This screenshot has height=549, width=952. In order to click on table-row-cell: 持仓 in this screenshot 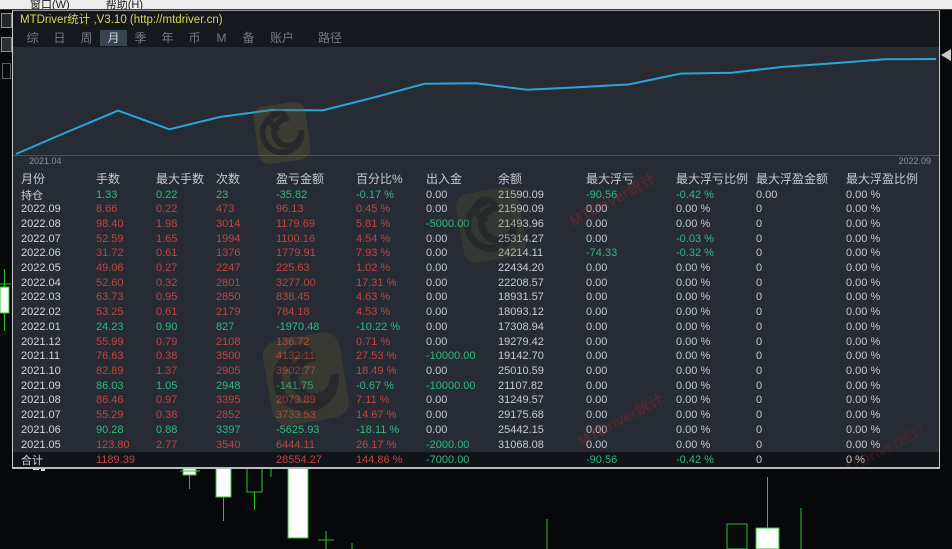, I will do `click(32, 196)`.